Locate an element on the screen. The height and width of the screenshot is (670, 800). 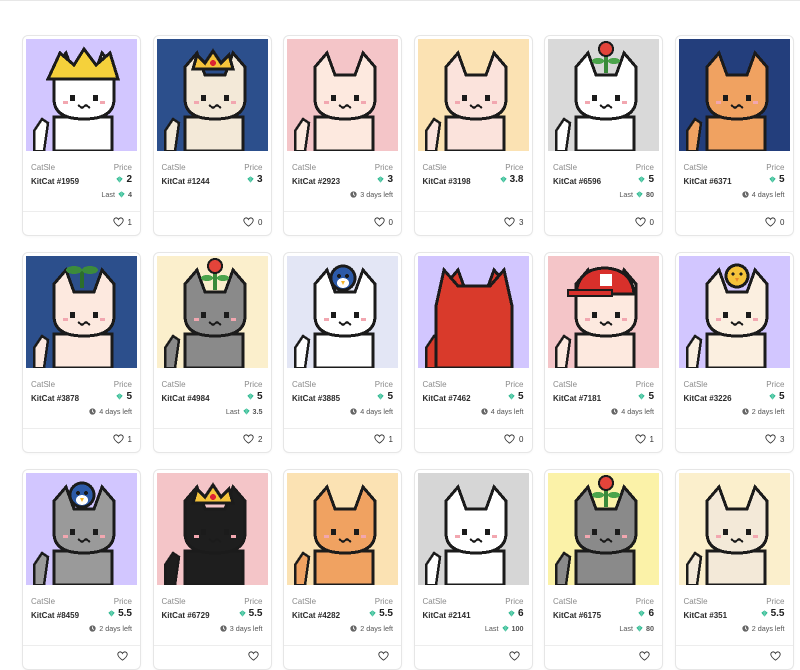
price-number: 6 is located at coordinates (651, 613).